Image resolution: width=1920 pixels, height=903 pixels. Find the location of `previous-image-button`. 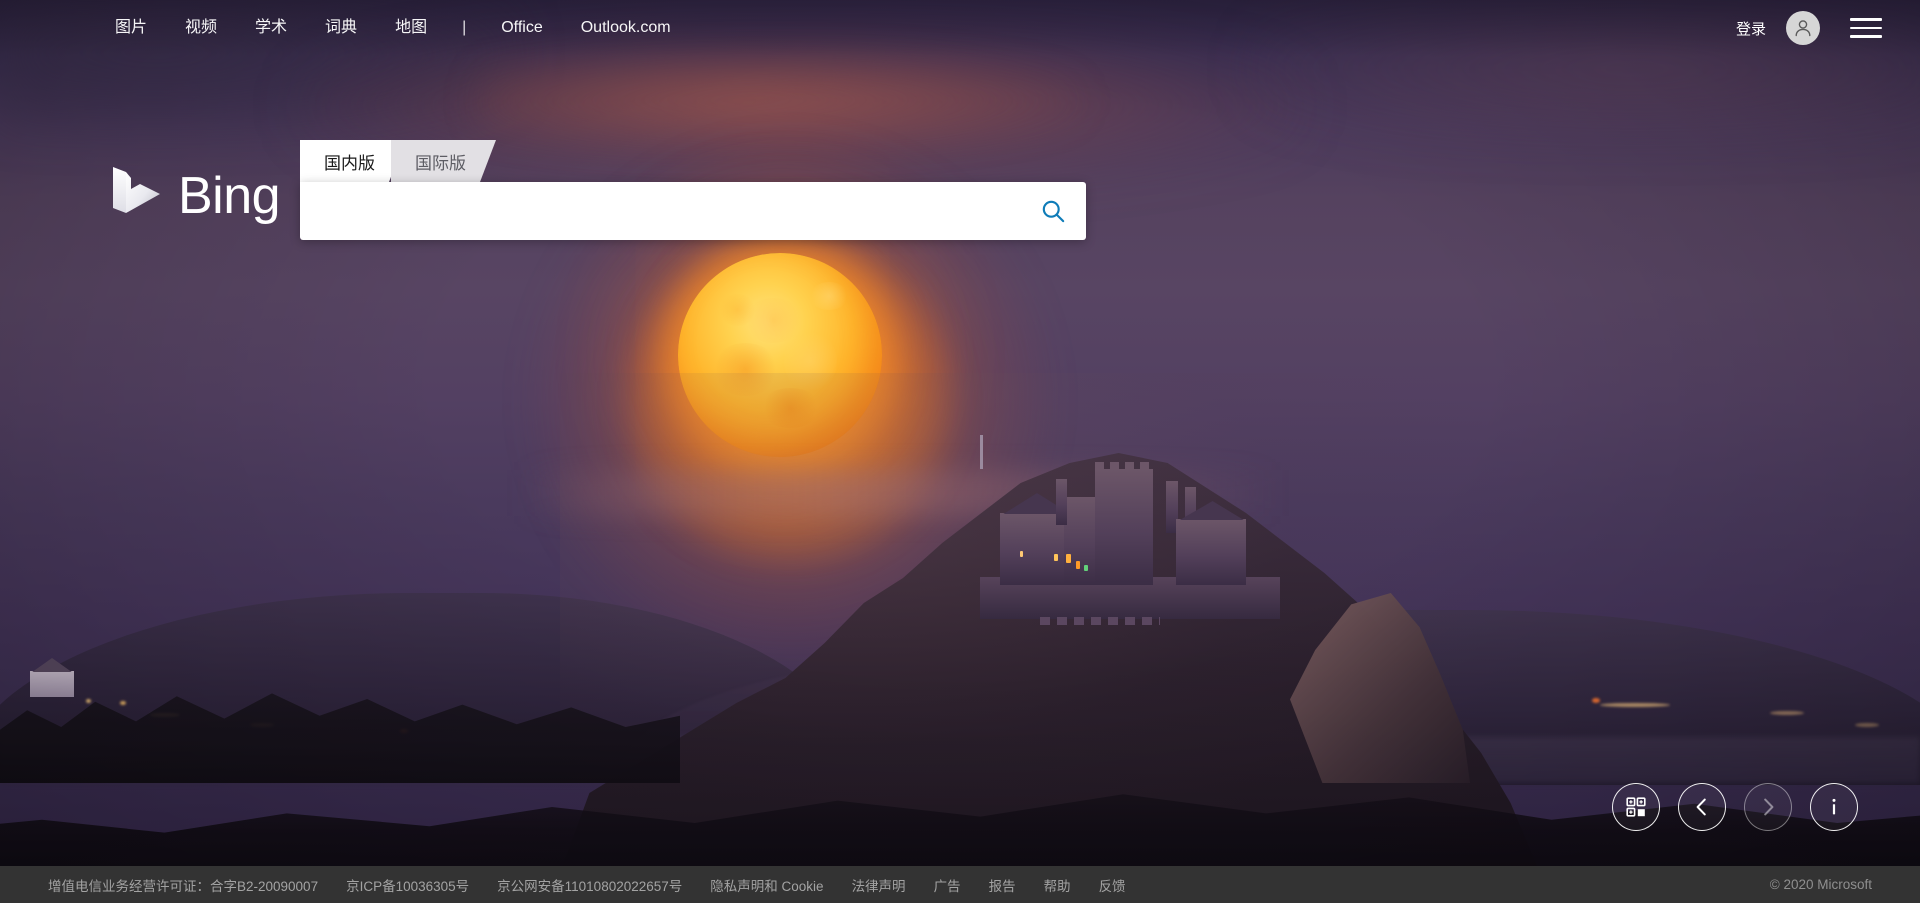

previous-image-button is located at coordinates (1702, 807).